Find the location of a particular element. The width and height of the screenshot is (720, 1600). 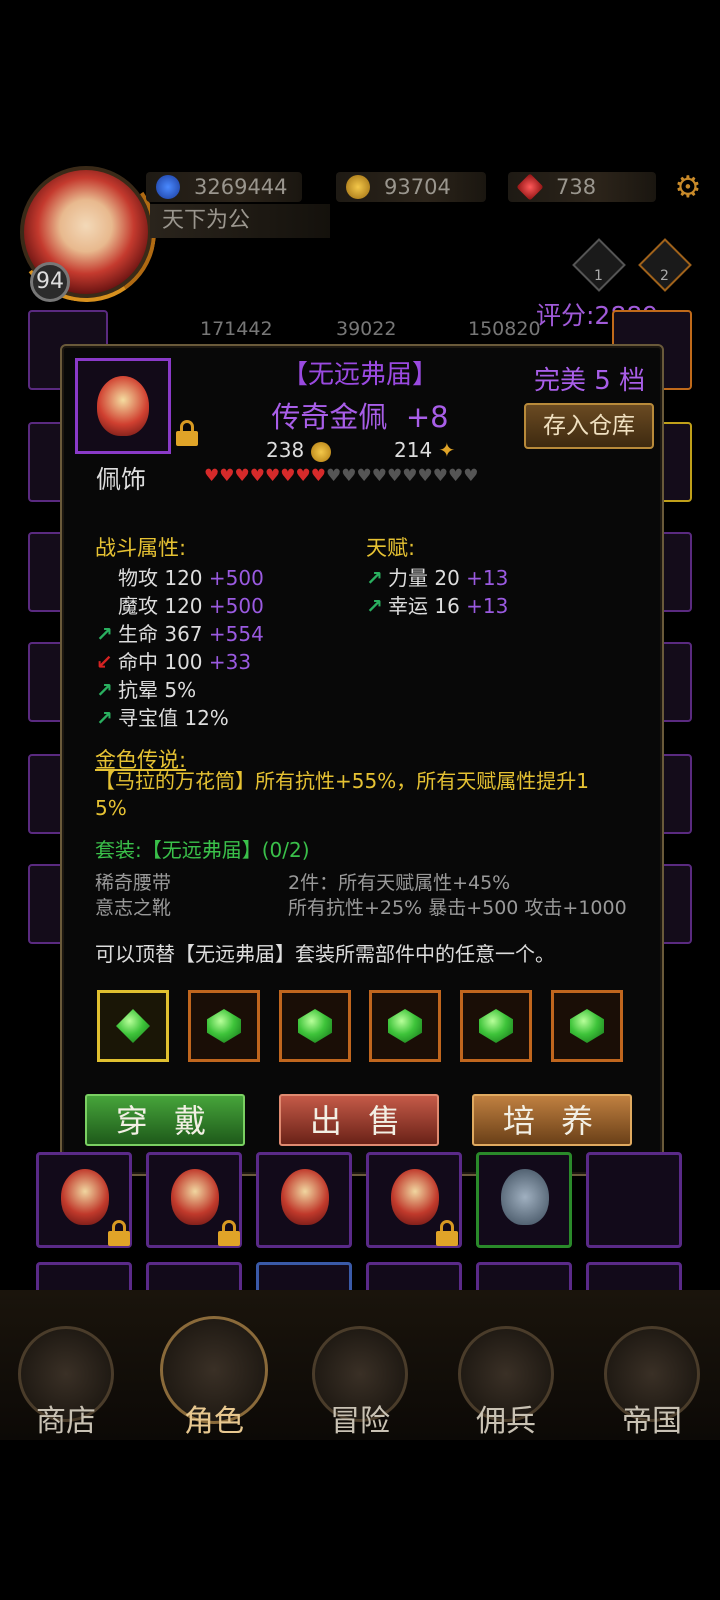

set-part-name: 稀奇腰带 is located at coordinates (133, 883).